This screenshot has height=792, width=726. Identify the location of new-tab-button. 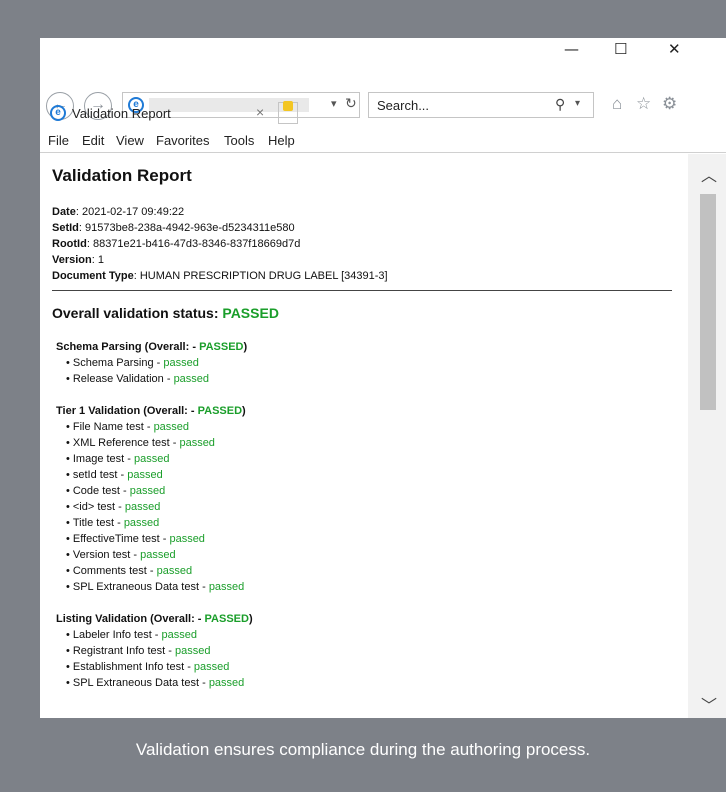
(288, 112).